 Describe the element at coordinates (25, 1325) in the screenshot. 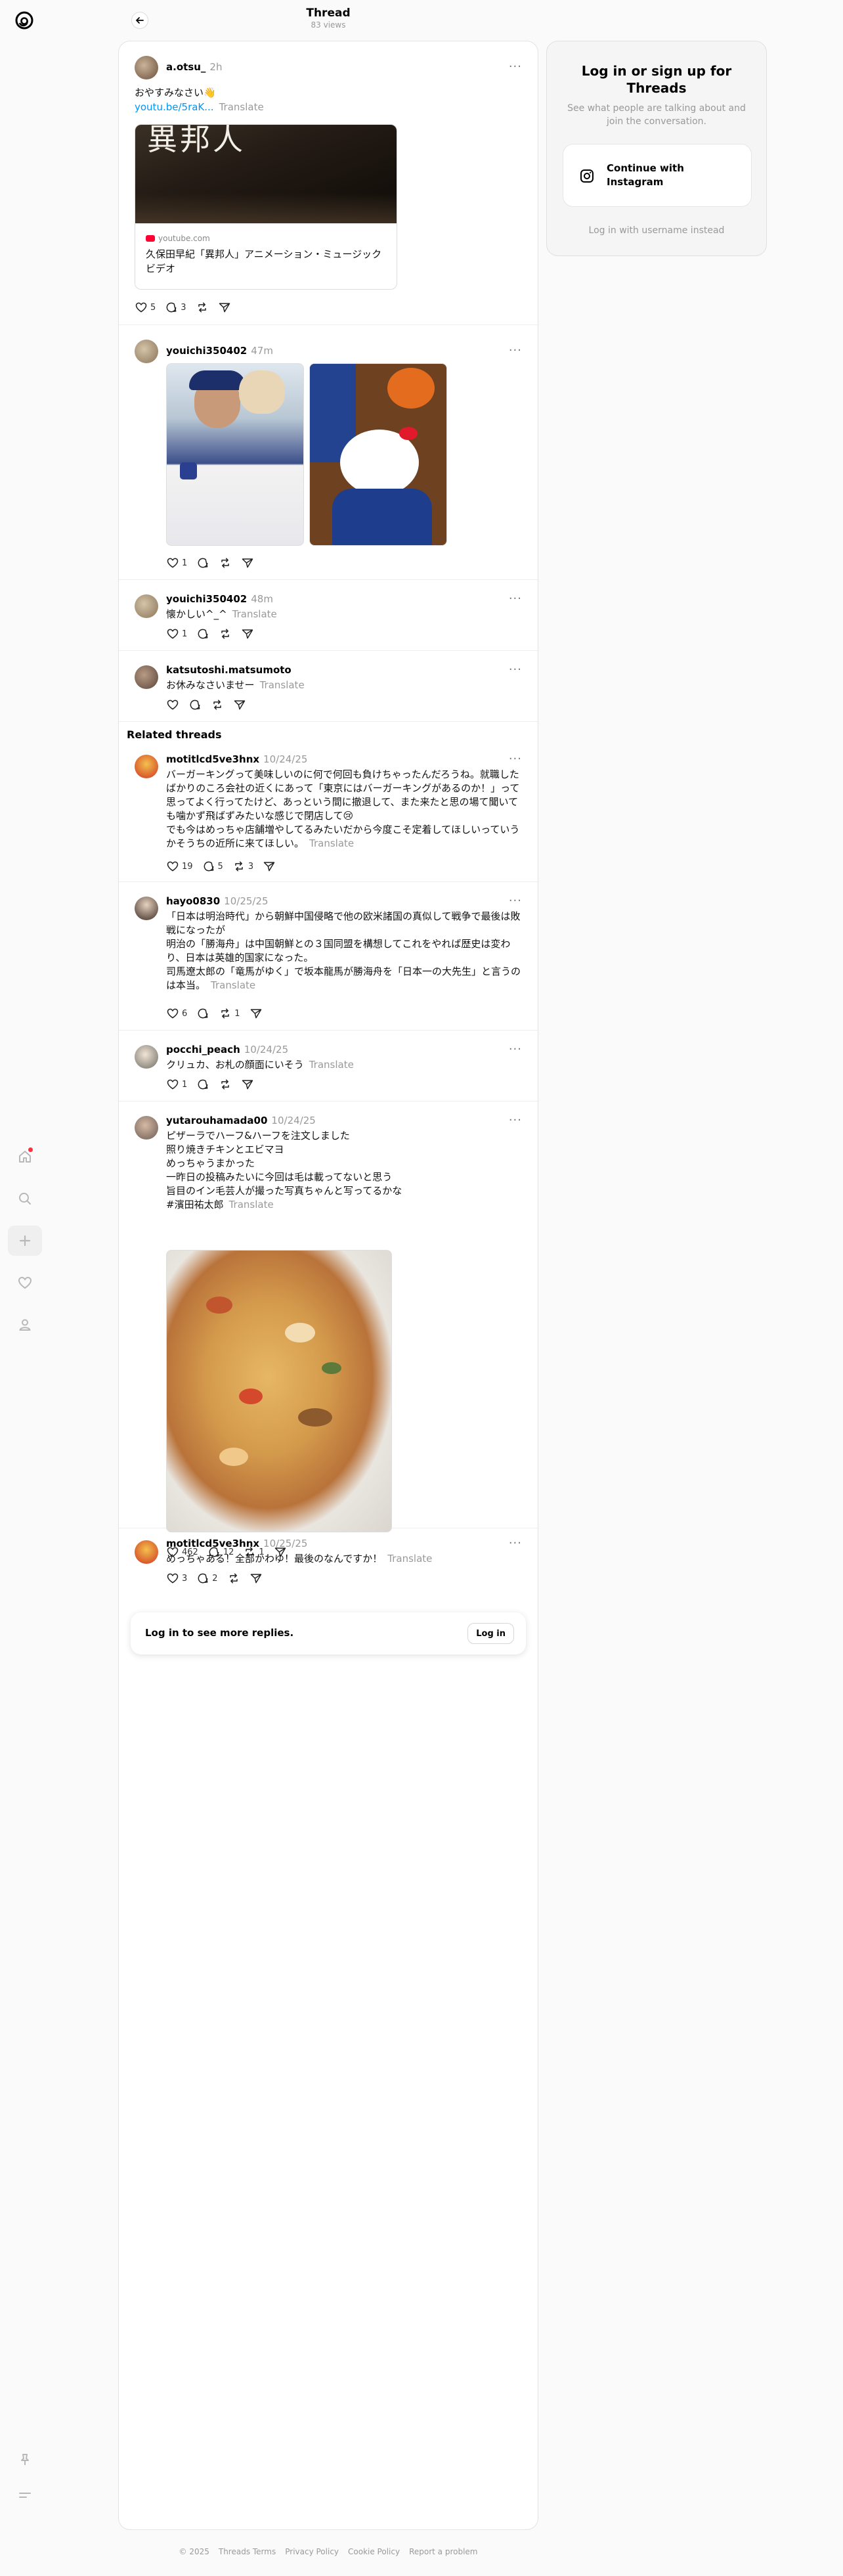

I see `profile-icon` at that location.